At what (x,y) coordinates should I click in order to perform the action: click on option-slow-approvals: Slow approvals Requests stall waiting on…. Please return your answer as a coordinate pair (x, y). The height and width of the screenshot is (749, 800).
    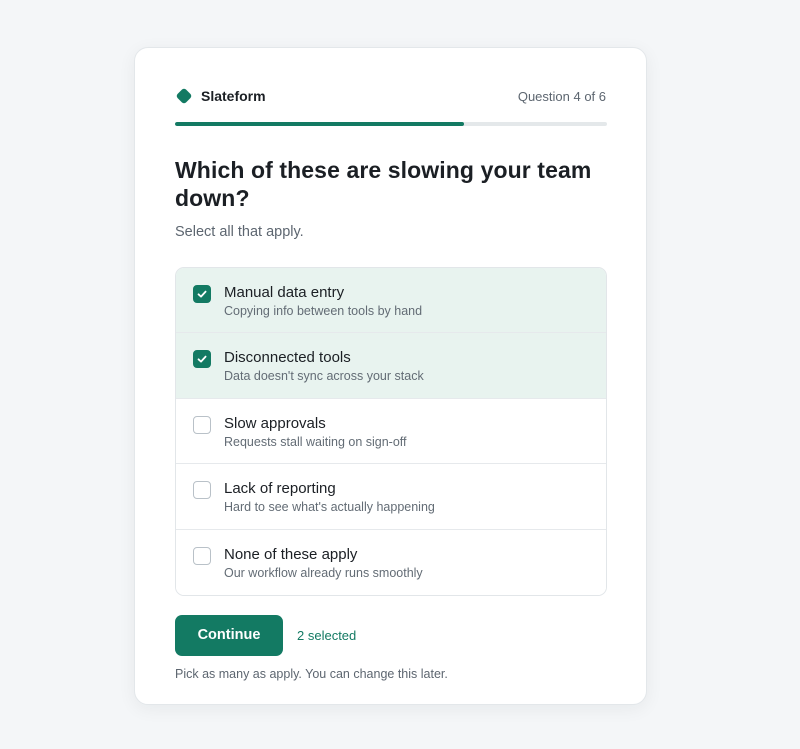
    Looking at the image, I should click on (391, 431).